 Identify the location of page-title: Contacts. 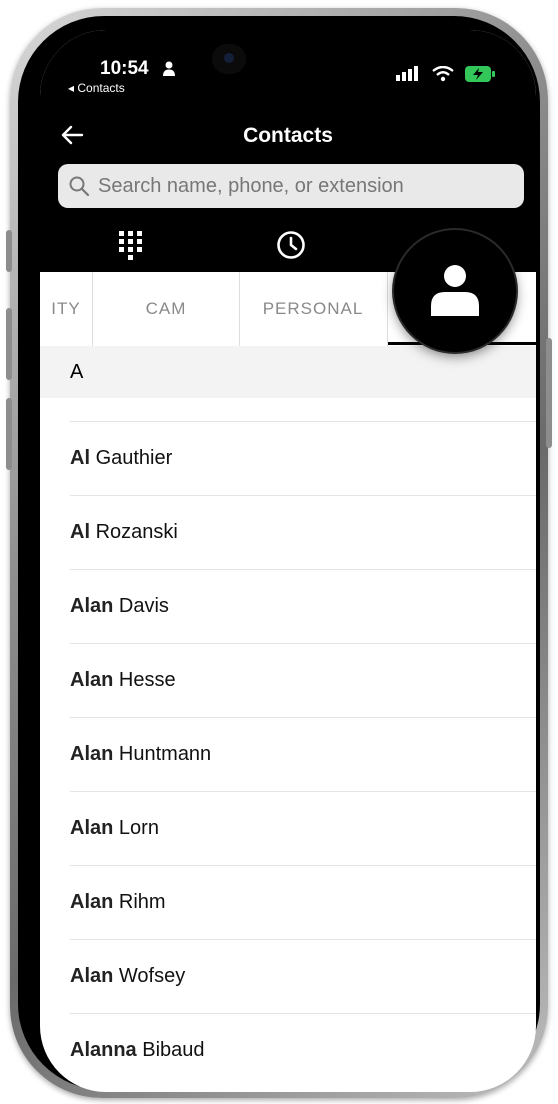
(288, 135).